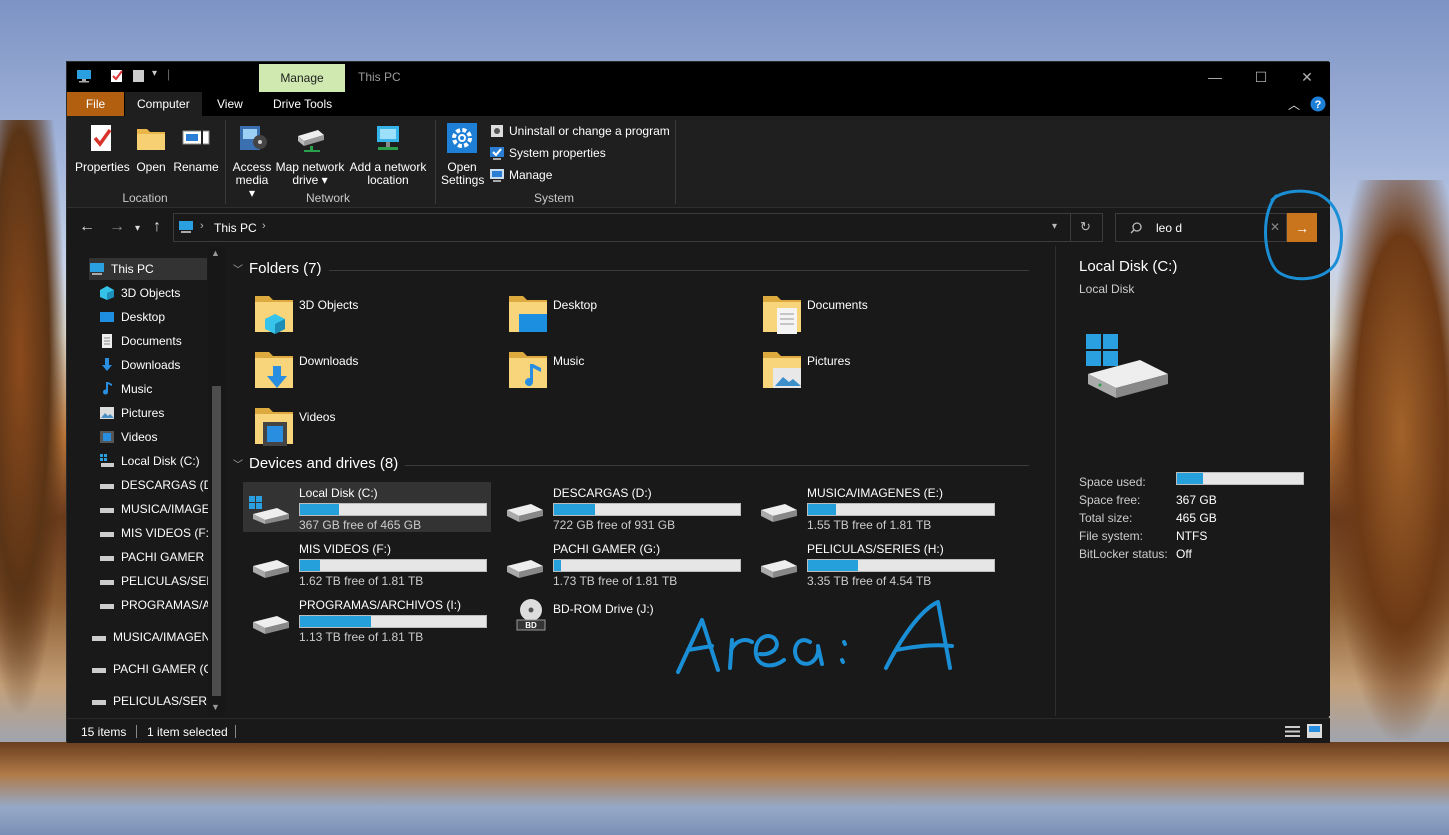 This screenshot has height=835, width=1449. Describe the element at coordinates (1184, 554) in the screenshot. I see `bitlocker-value: Off` at that location.